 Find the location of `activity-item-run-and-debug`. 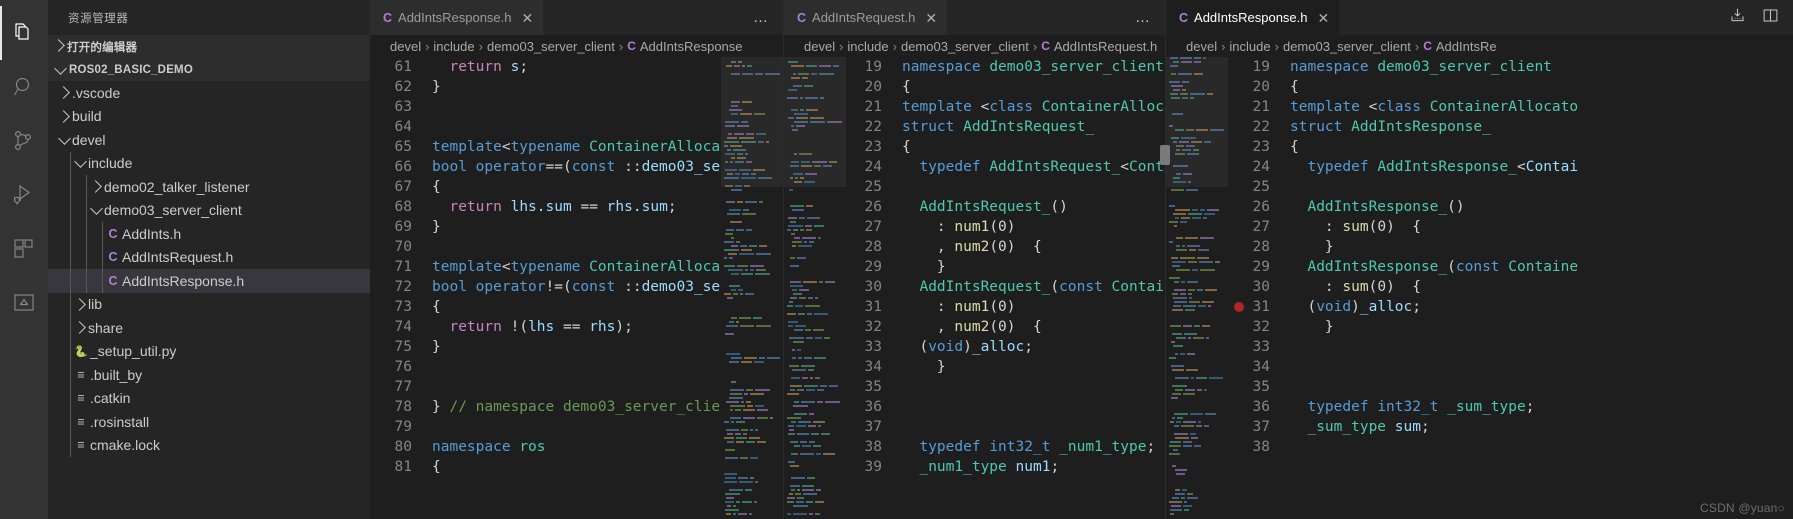

activity-item-run-and-debug is located at coordinates (24, 195).